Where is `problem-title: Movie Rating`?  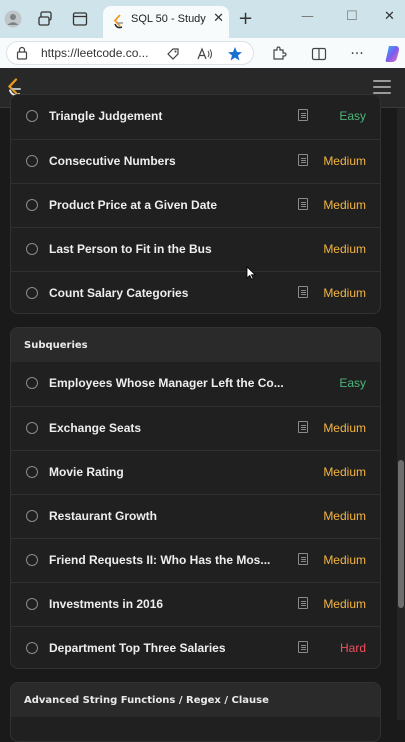
problem-title: Movie Rating is located at coordinates (86, 472).